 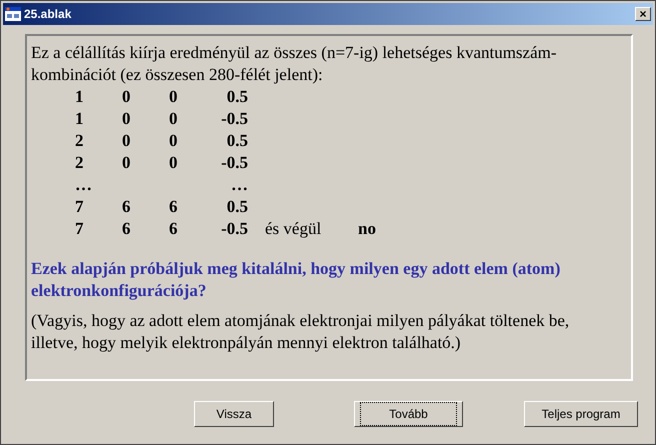 I want to click on intro-text: Ez a célállítás kiírja eredményül az összes (n=7-ig) lehetséges kvantumszám-kombinációt (ez összesen 280-félét jelent):, so click(x=294, y=64).